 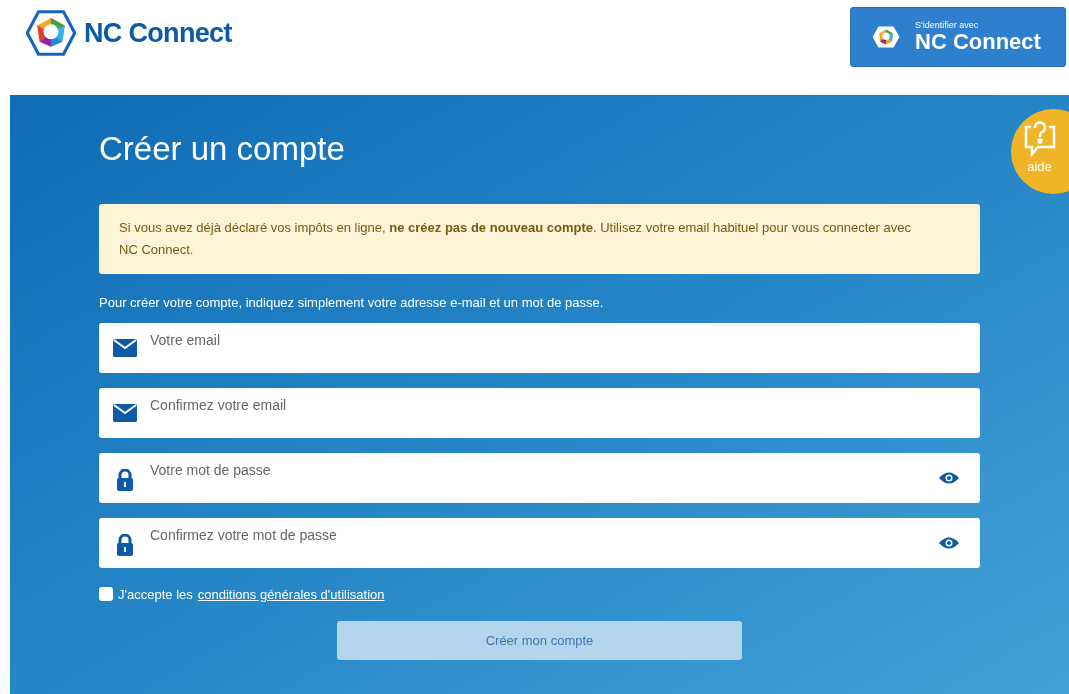 What do you see at coordinates (539, 542) in the screenshot?
I see `input-field: Confirmez votre mot de passe` at bounding box center [539, 542].